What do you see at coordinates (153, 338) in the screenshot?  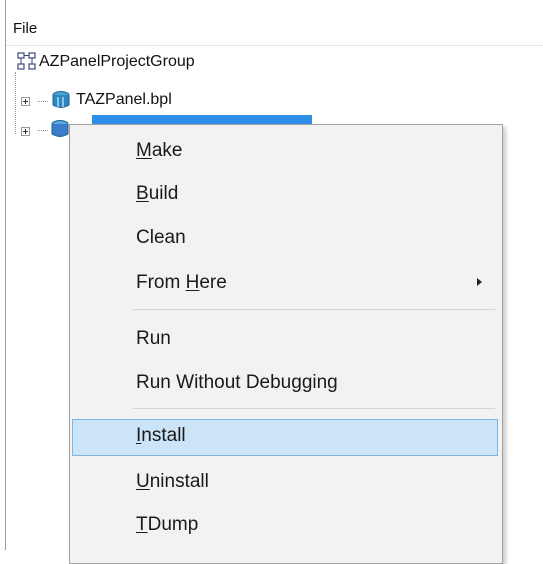 I see `menu-item-run-label: Run` at bounding box center [153, 338].